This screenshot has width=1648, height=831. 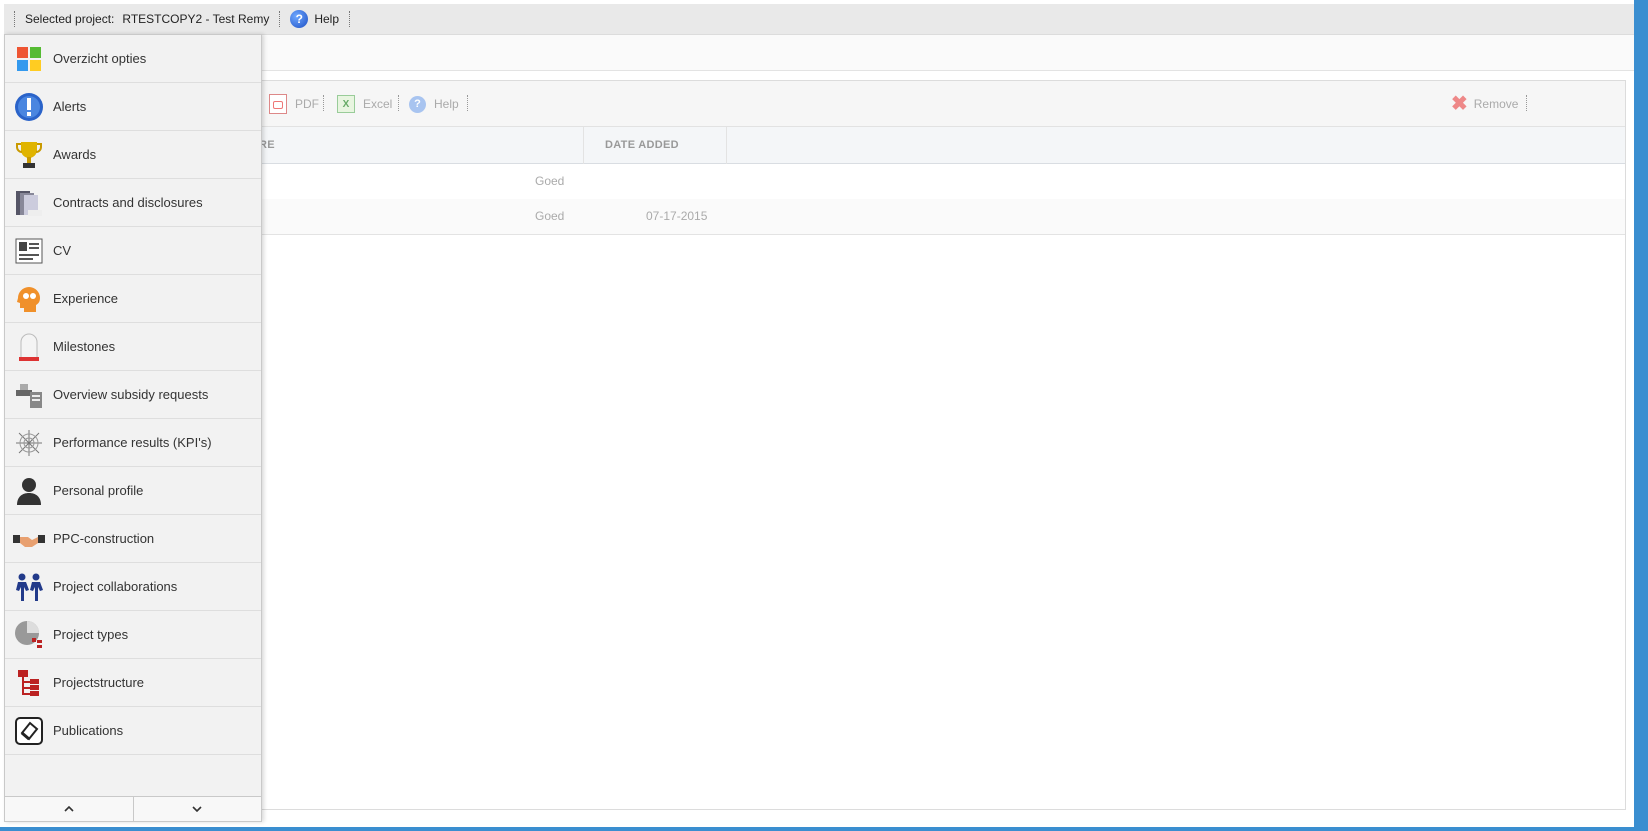 What do you see at coordinates (99, 682) in the screenshot?
I see `menu-item-label: Projectstructure` at bounding box center [99, 682].